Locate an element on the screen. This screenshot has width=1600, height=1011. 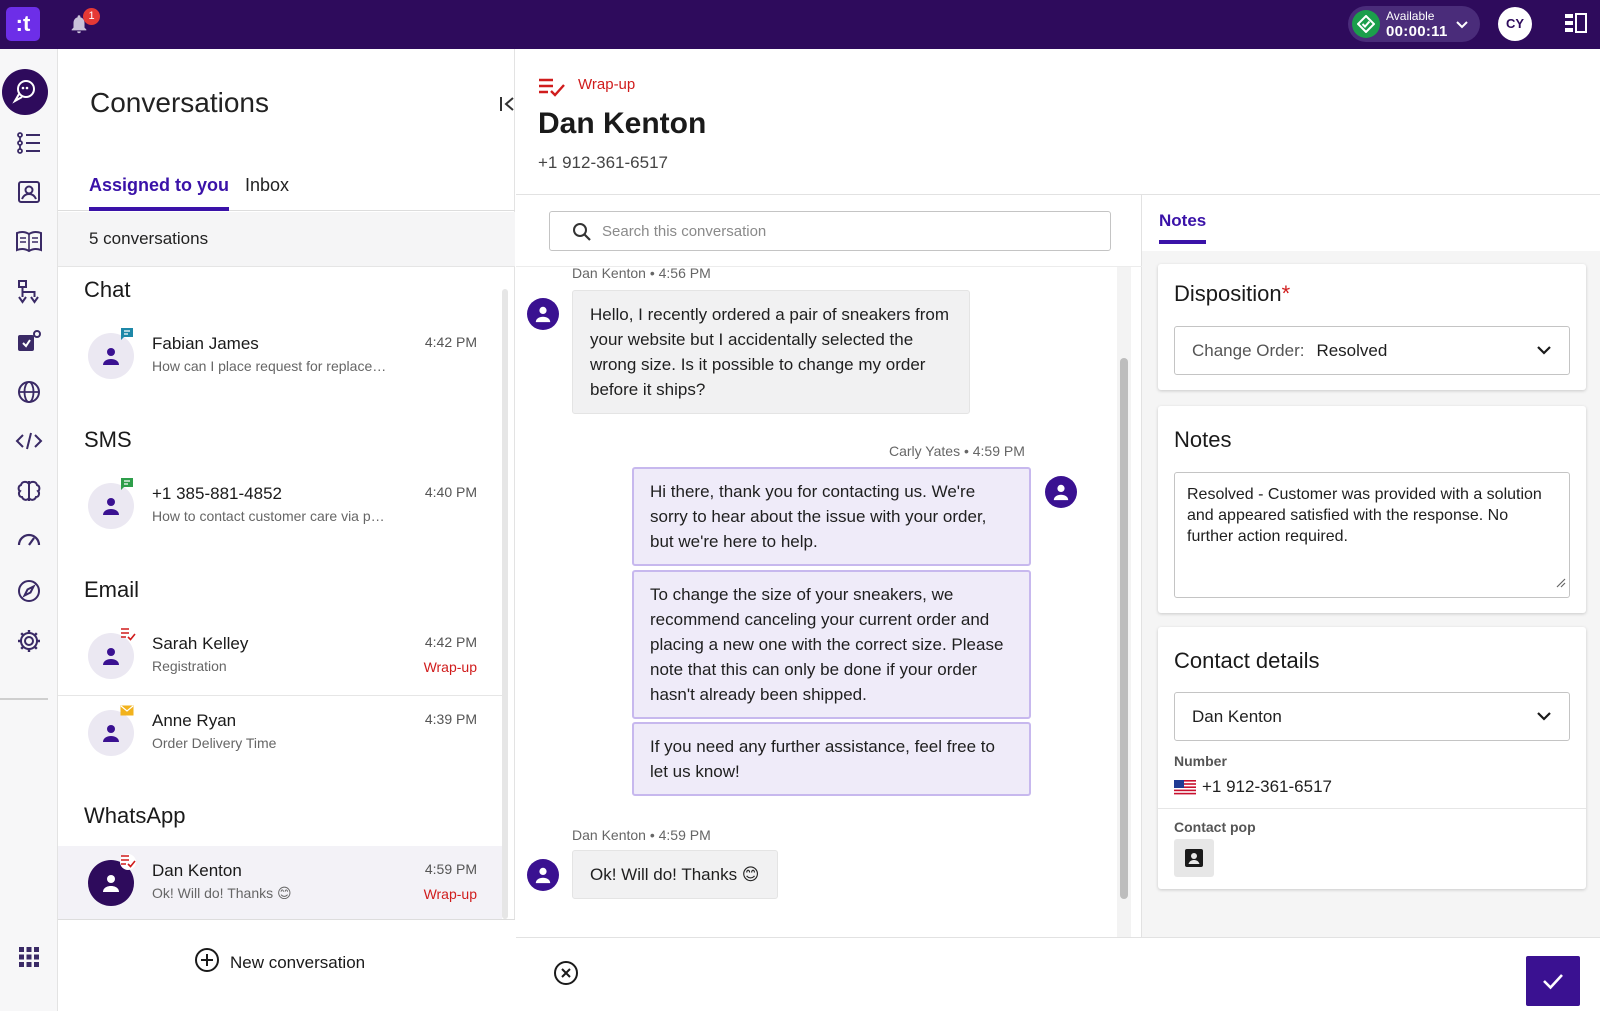
message-meta: Dan Kenton • 4:56 PM is located at coordinates (641, 273).